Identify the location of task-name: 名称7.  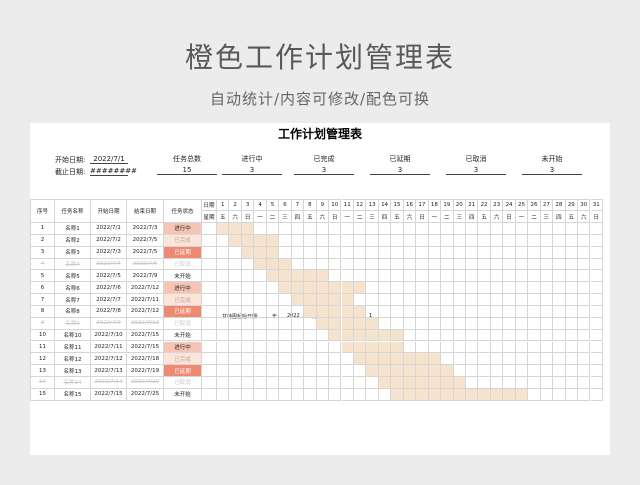
(73, 300).